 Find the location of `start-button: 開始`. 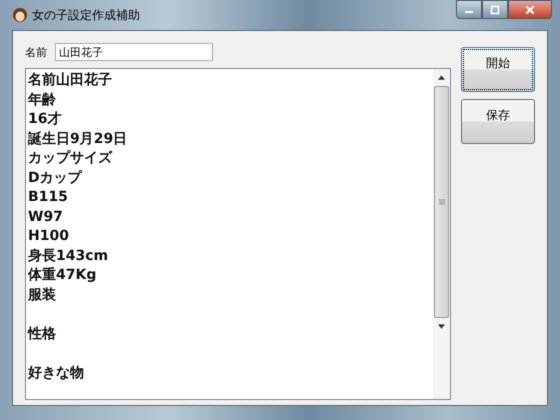

start-button: 開始 is located at coordinates (498, 69).